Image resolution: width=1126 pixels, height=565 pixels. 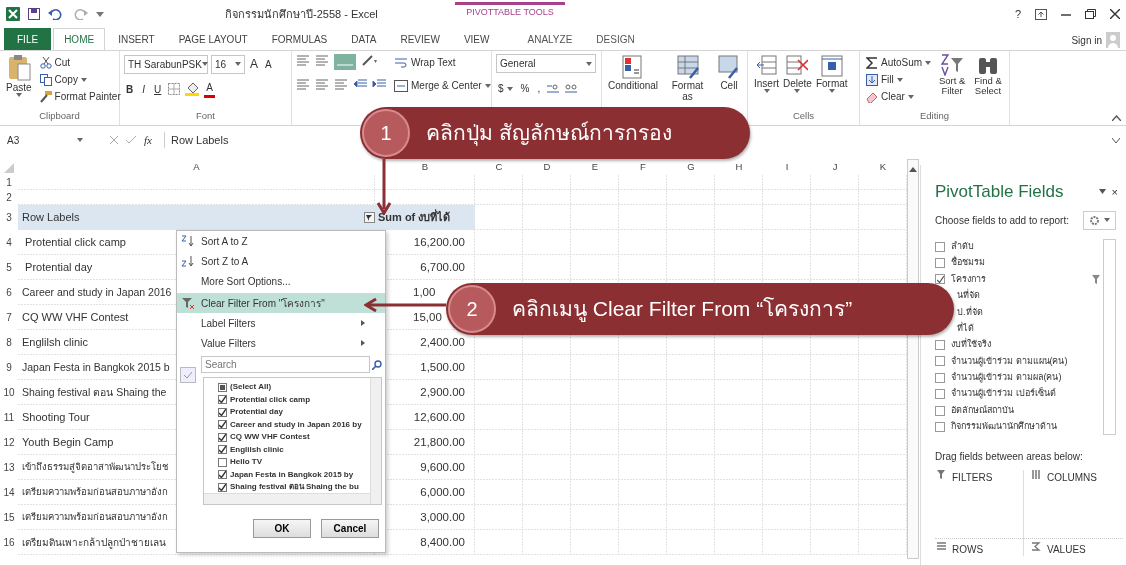 What do you see at coordinates (1114, 191) in the screenshot?
I see `close-button: ×` at bounding box center [1114, 191].